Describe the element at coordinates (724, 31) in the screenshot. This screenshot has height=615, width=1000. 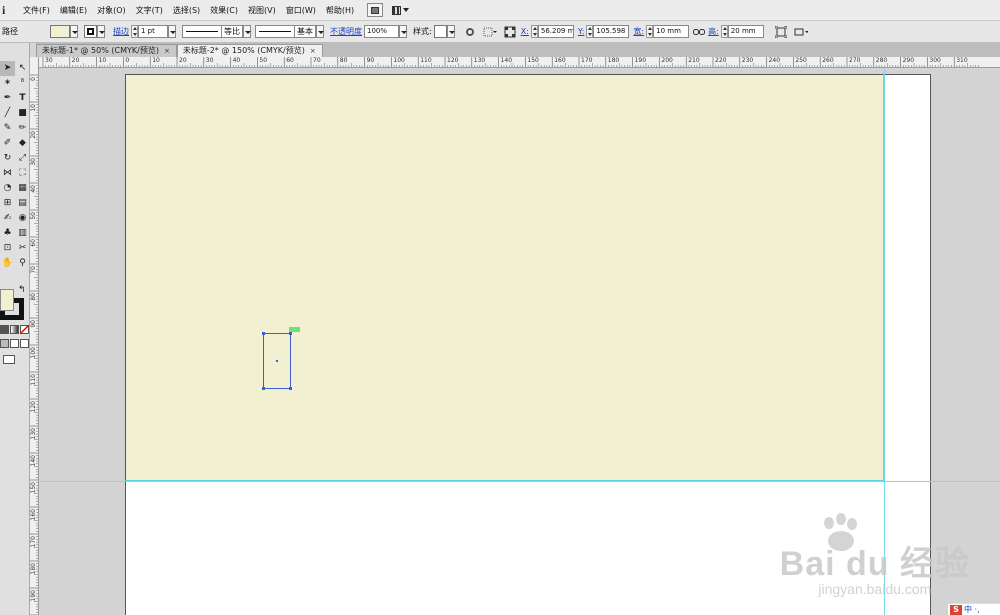
I see `height-spinner` at that location.